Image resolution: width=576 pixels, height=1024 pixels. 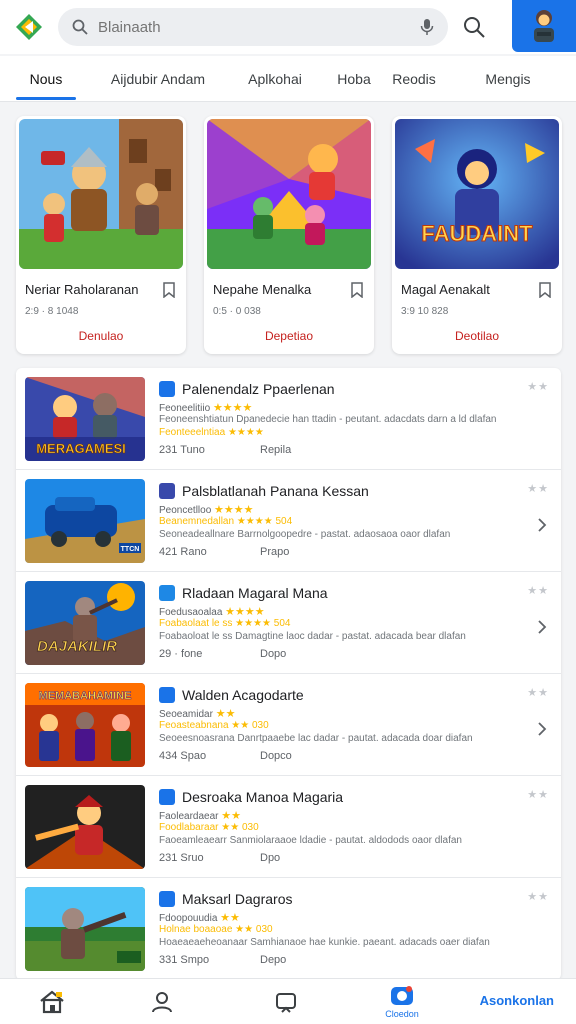 What do you see at coordinates (474, 27) in the screenshot?
I see `search-button-icon` at bounding box center [474, 27].